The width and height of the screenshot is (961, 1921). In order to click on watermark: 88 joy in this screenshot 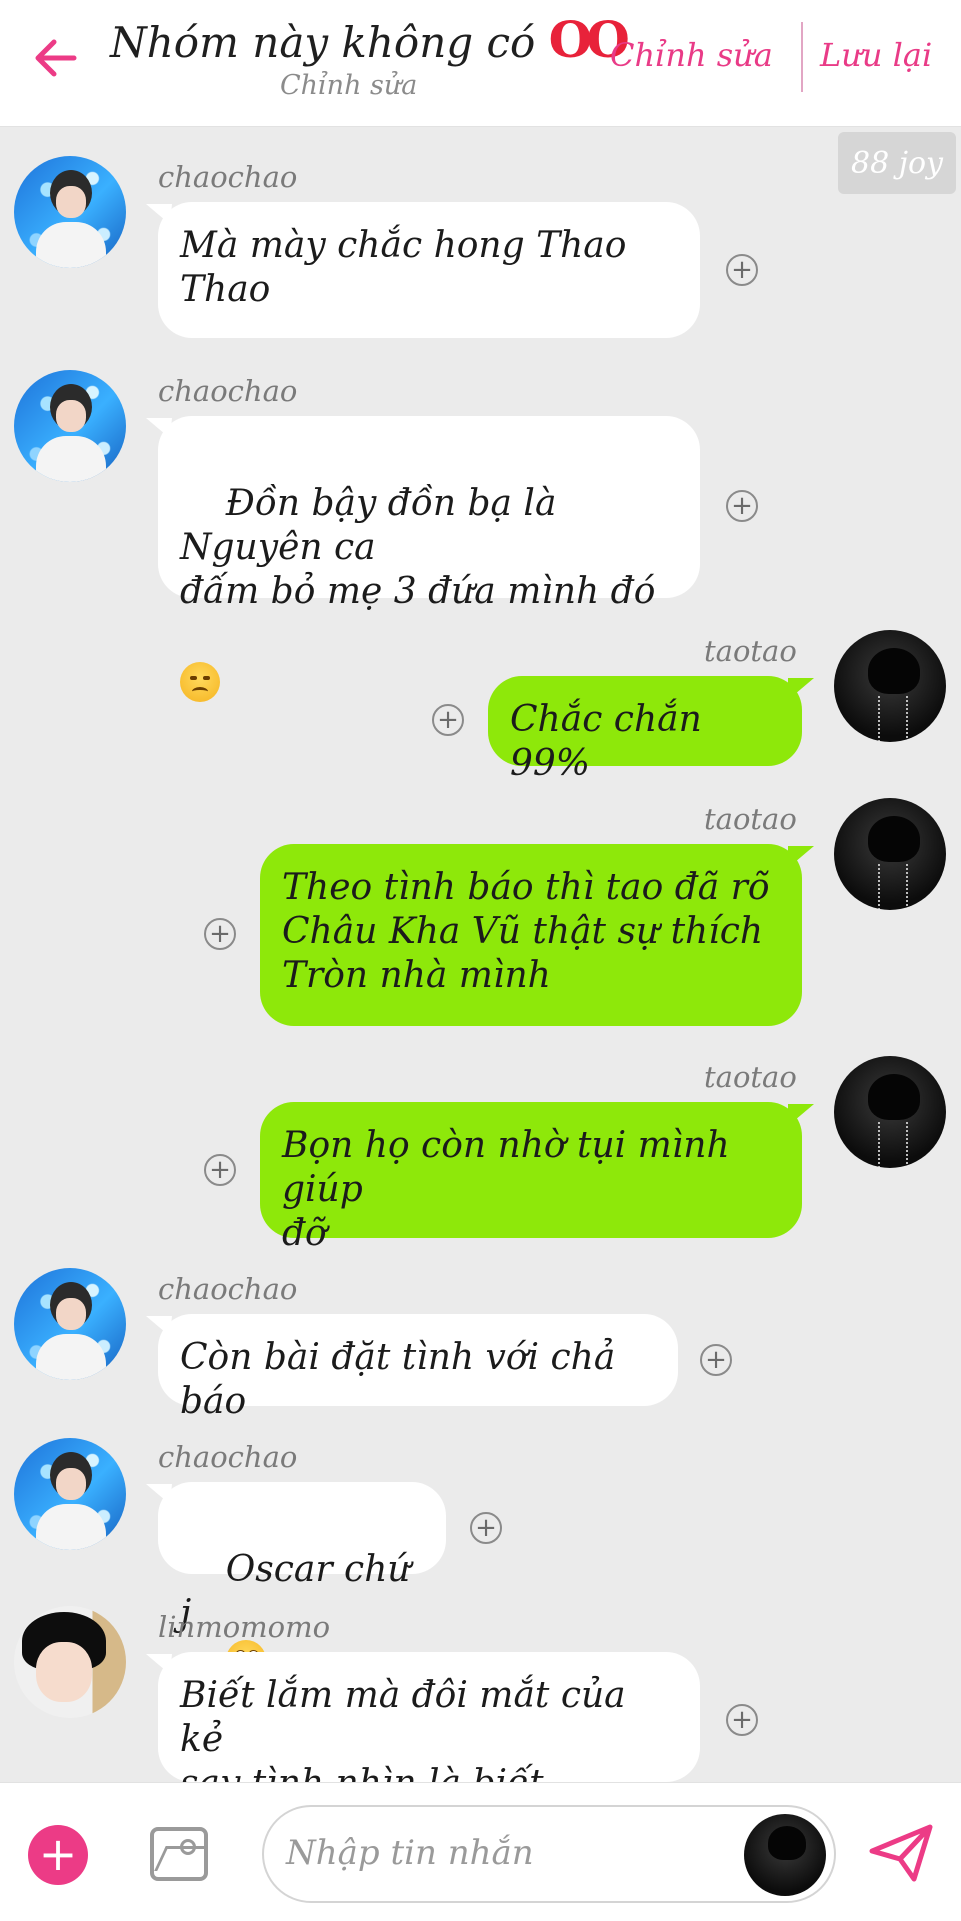, I will do `click(897, 163)`.